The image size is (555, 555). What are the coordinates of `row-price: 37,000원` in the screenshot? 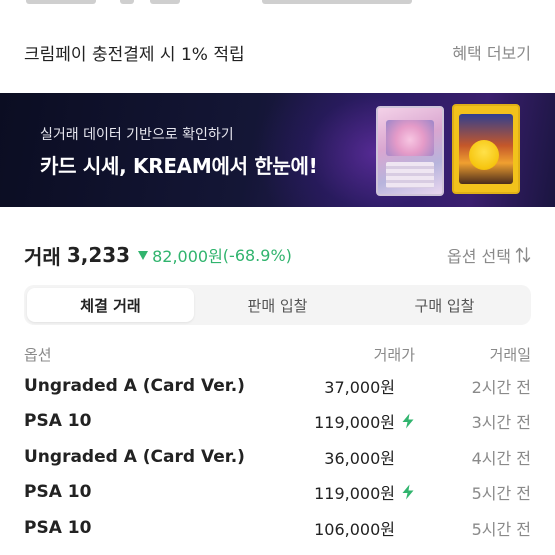 It's located at (359, 387).